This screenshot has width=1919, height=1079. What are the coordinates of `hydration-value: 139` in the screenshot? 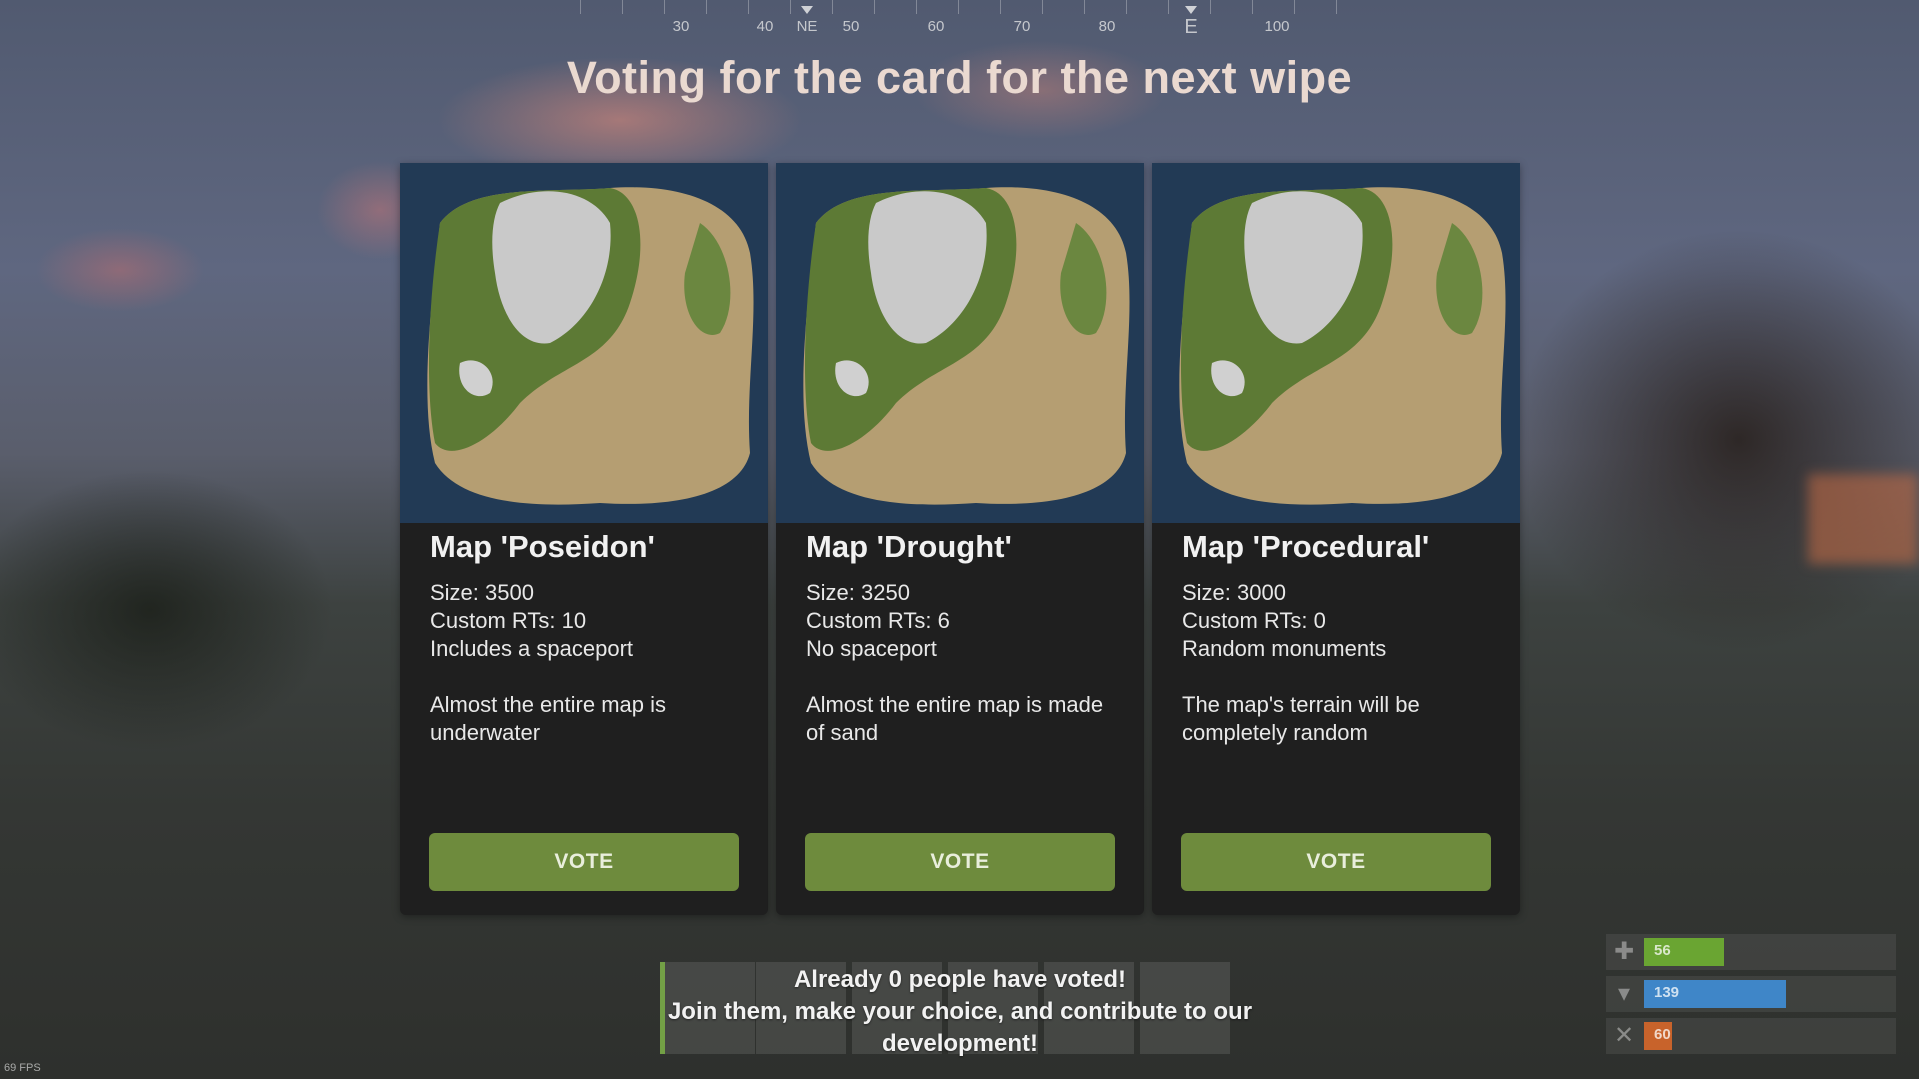 It's located at (1667, 992).